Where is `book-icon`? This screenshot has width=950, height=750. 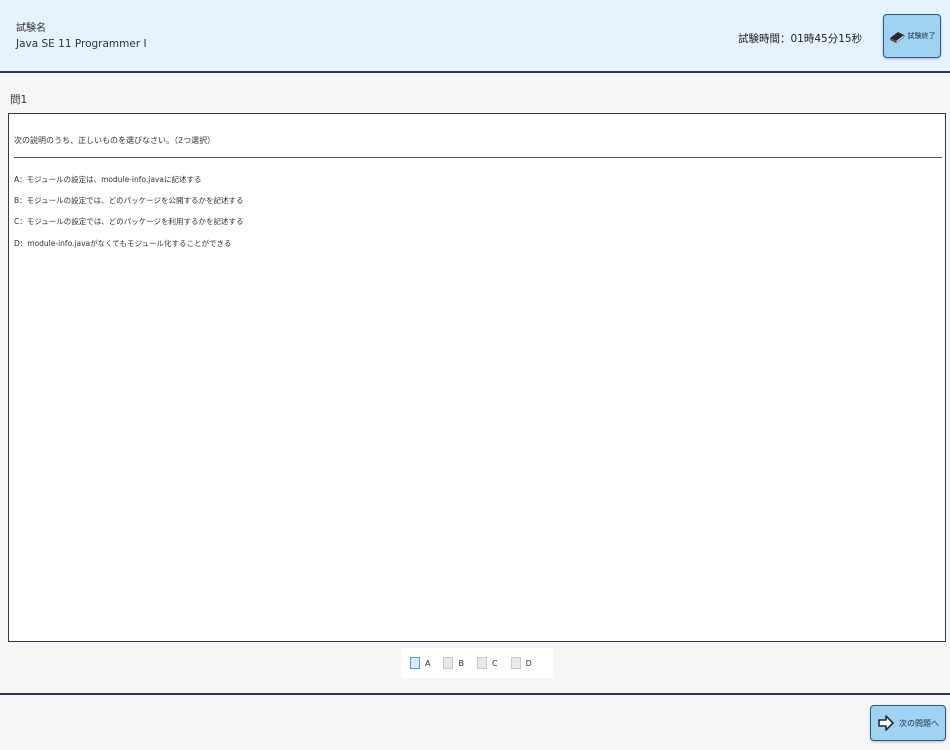
book-icon is located at coordinates (896, 37).